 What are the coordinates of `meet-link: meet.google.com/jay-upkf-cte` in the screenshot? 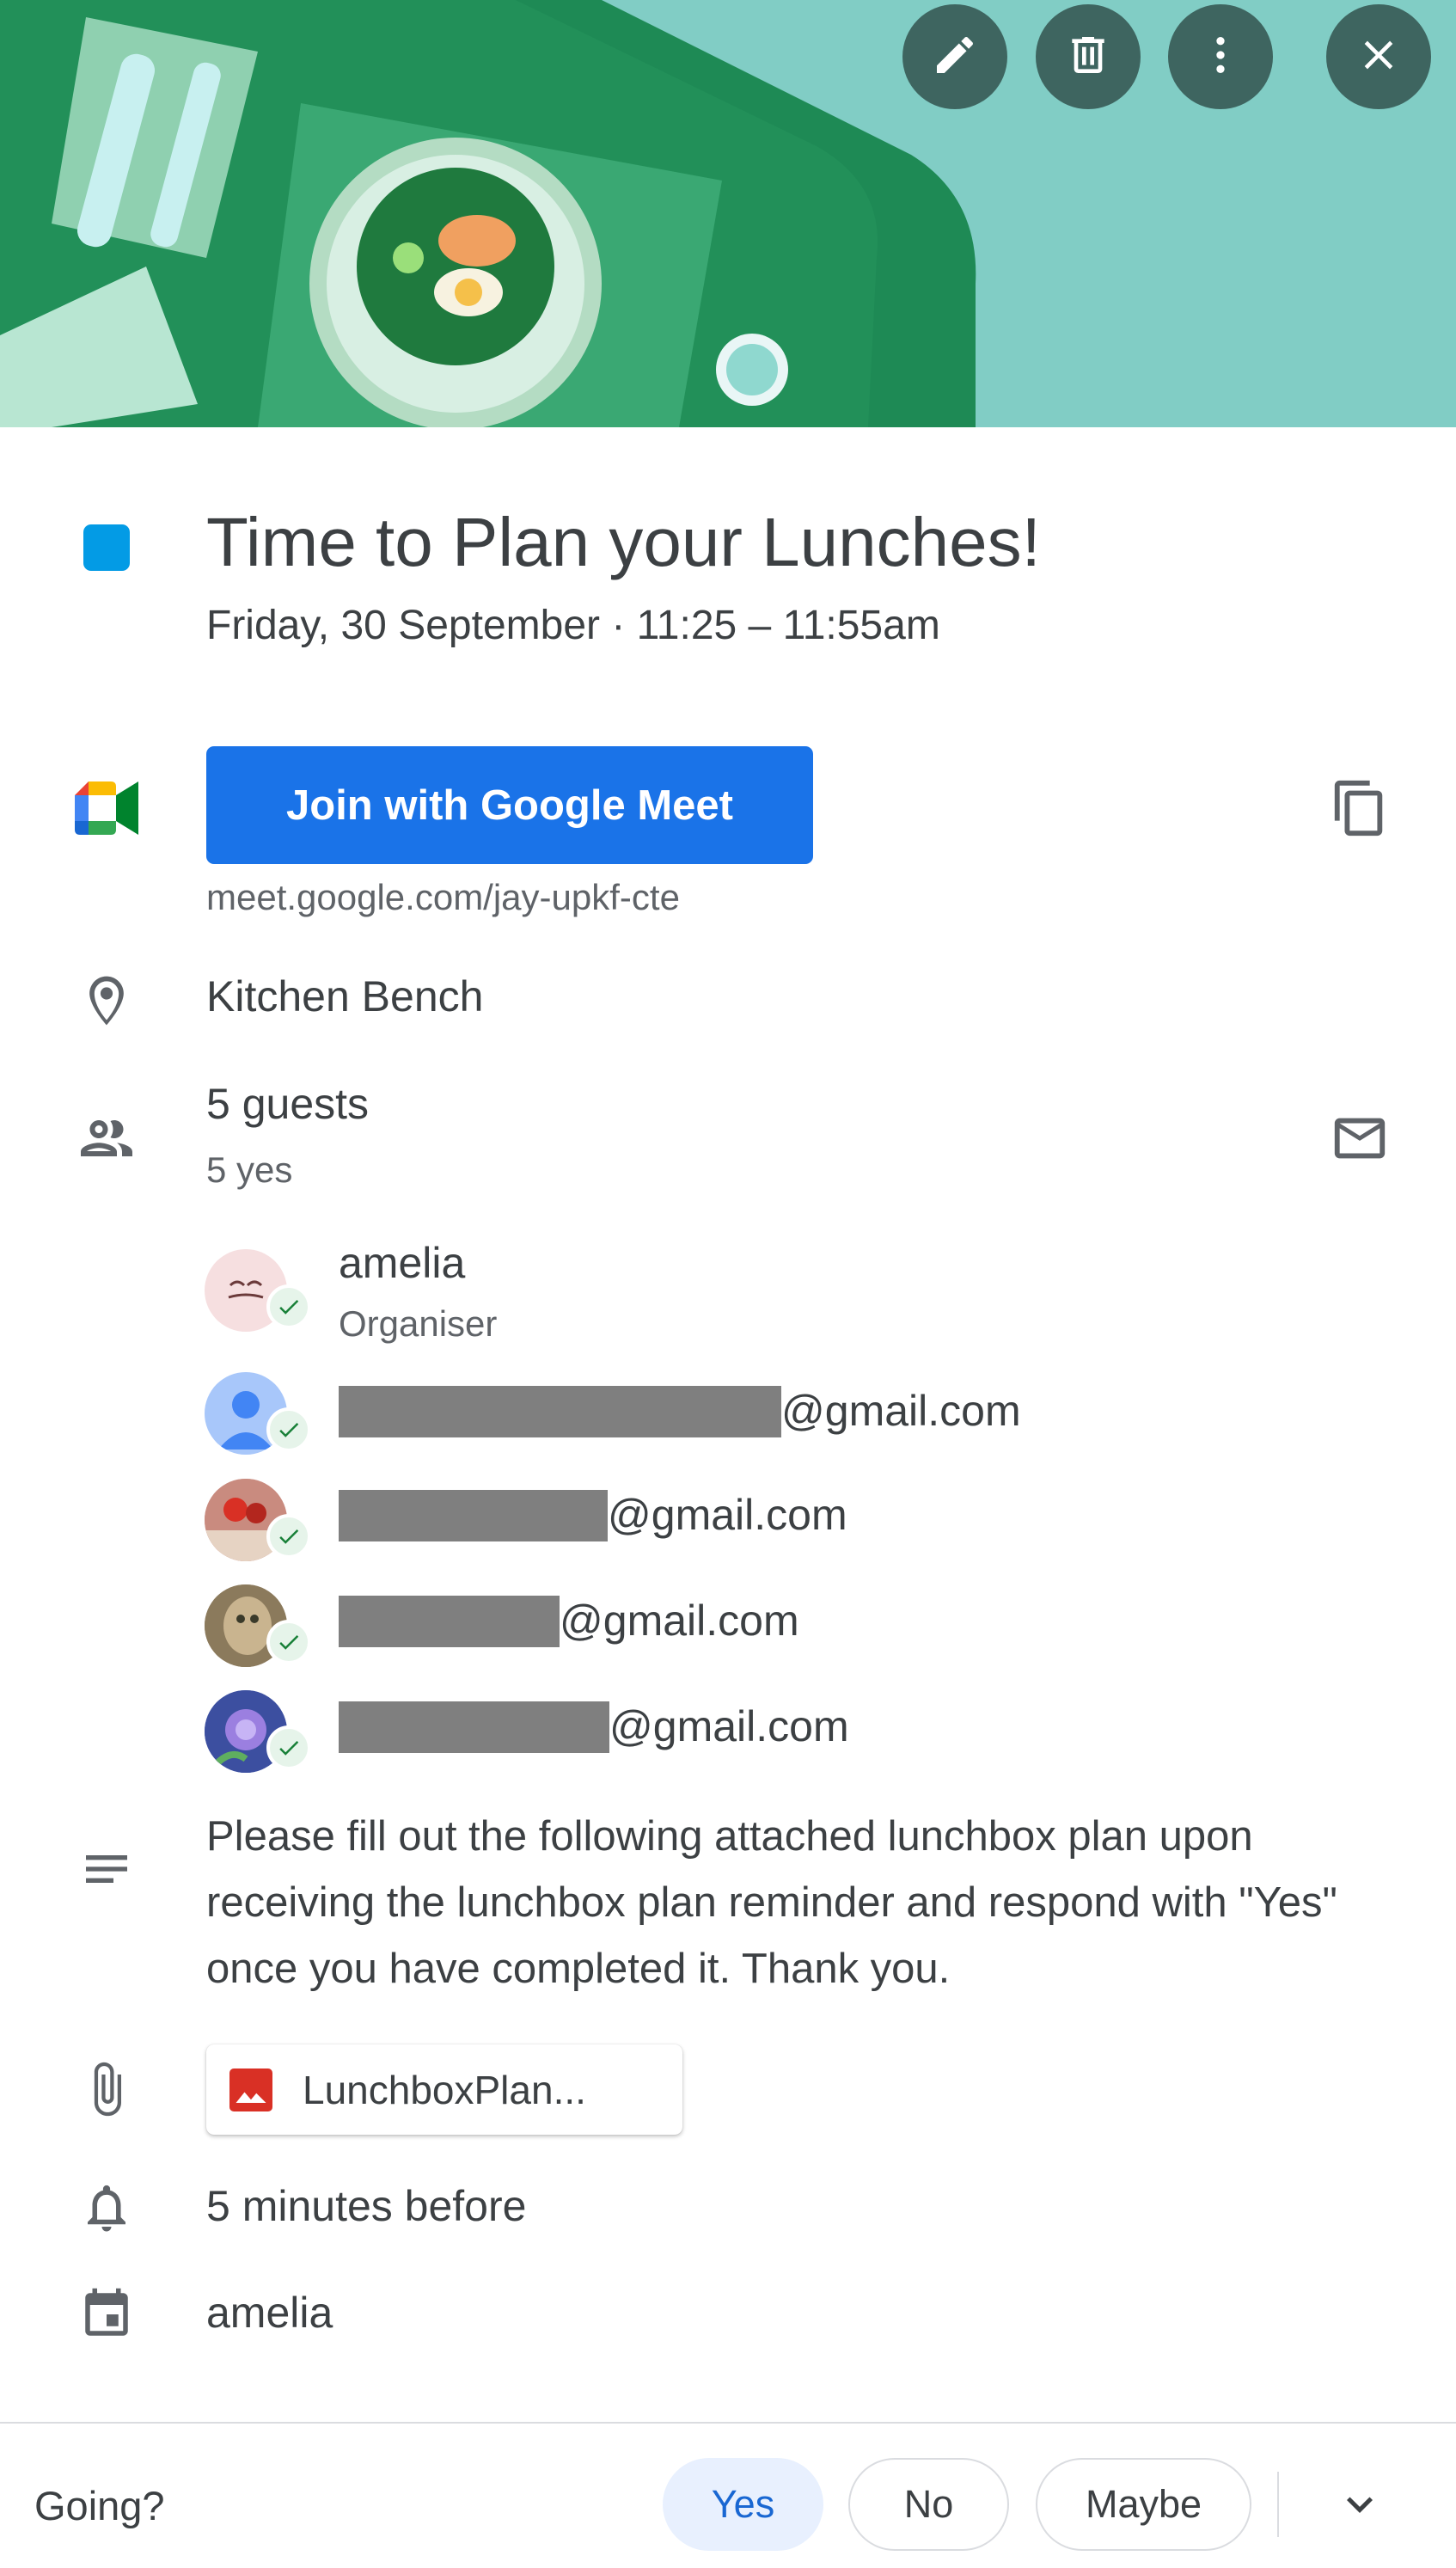 It's located at (443, 897).